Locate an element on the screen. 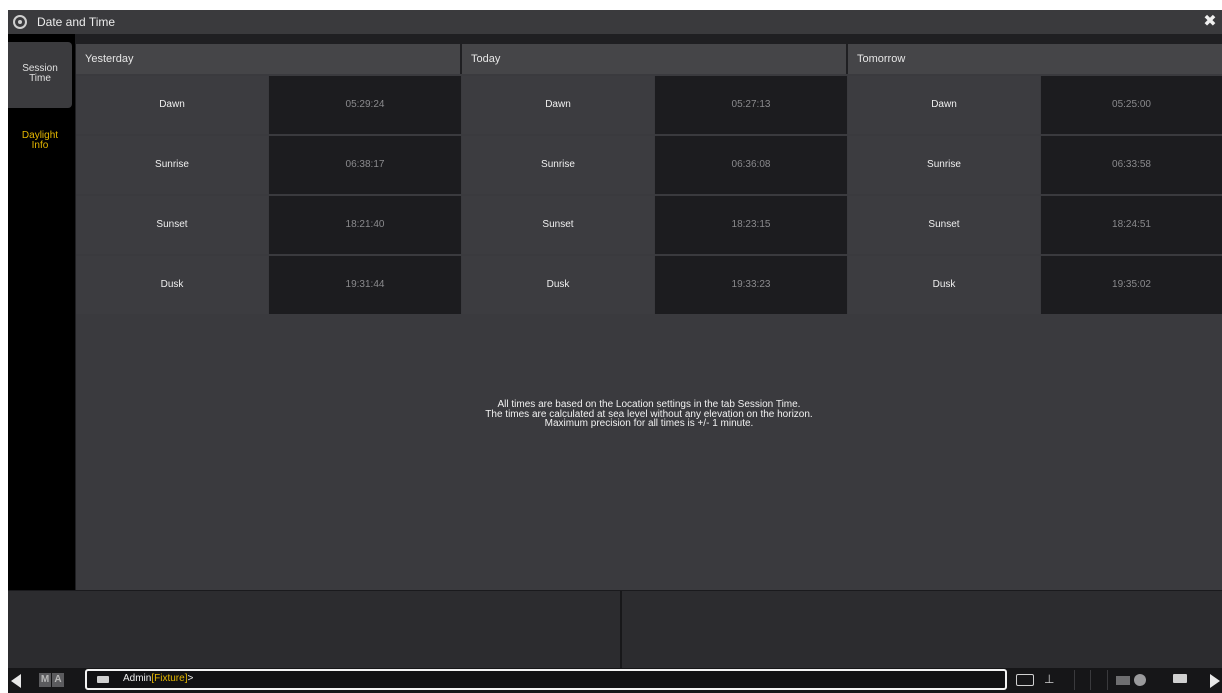  command-line-input: Admin[Fixture]> is located at coordinates (546, 679).